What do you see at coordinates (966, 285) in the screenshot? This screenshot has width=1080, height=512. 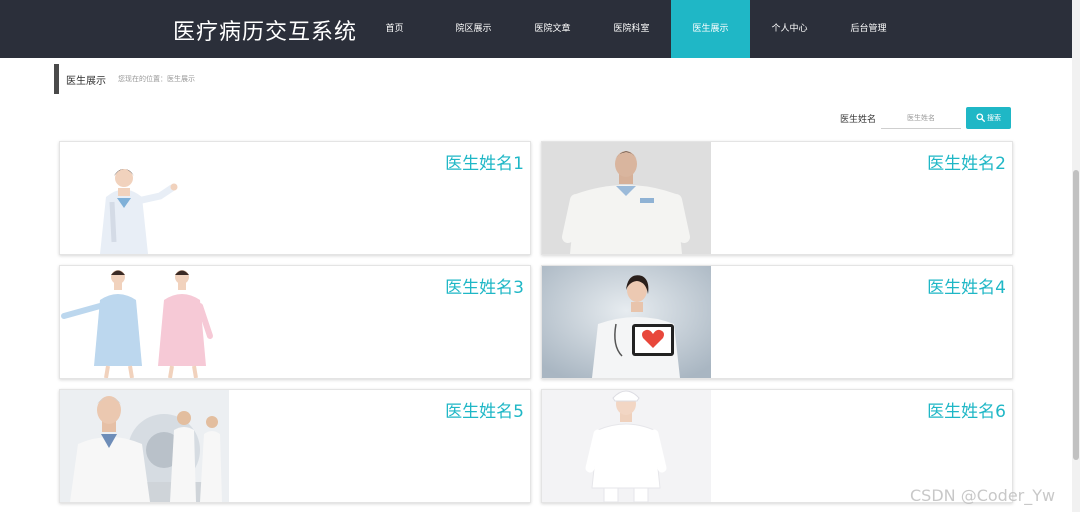 I see `doctor-name: 医生姓名4` at bounding box center [966, 285].